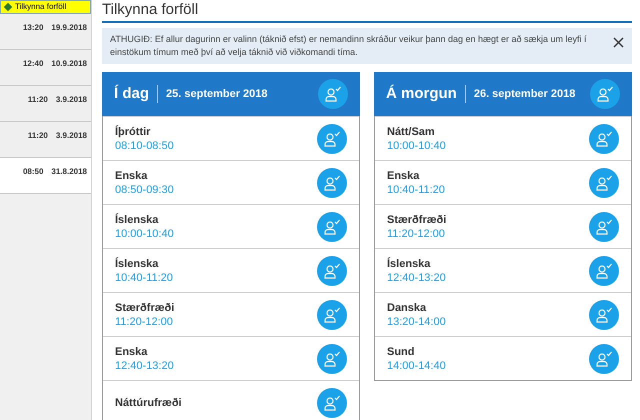 This screenshot has width=640, height=420. Describe the element at coordinates (411, 131) in the screenshot. I see `class-subject: Nátt/Sam` at that location.